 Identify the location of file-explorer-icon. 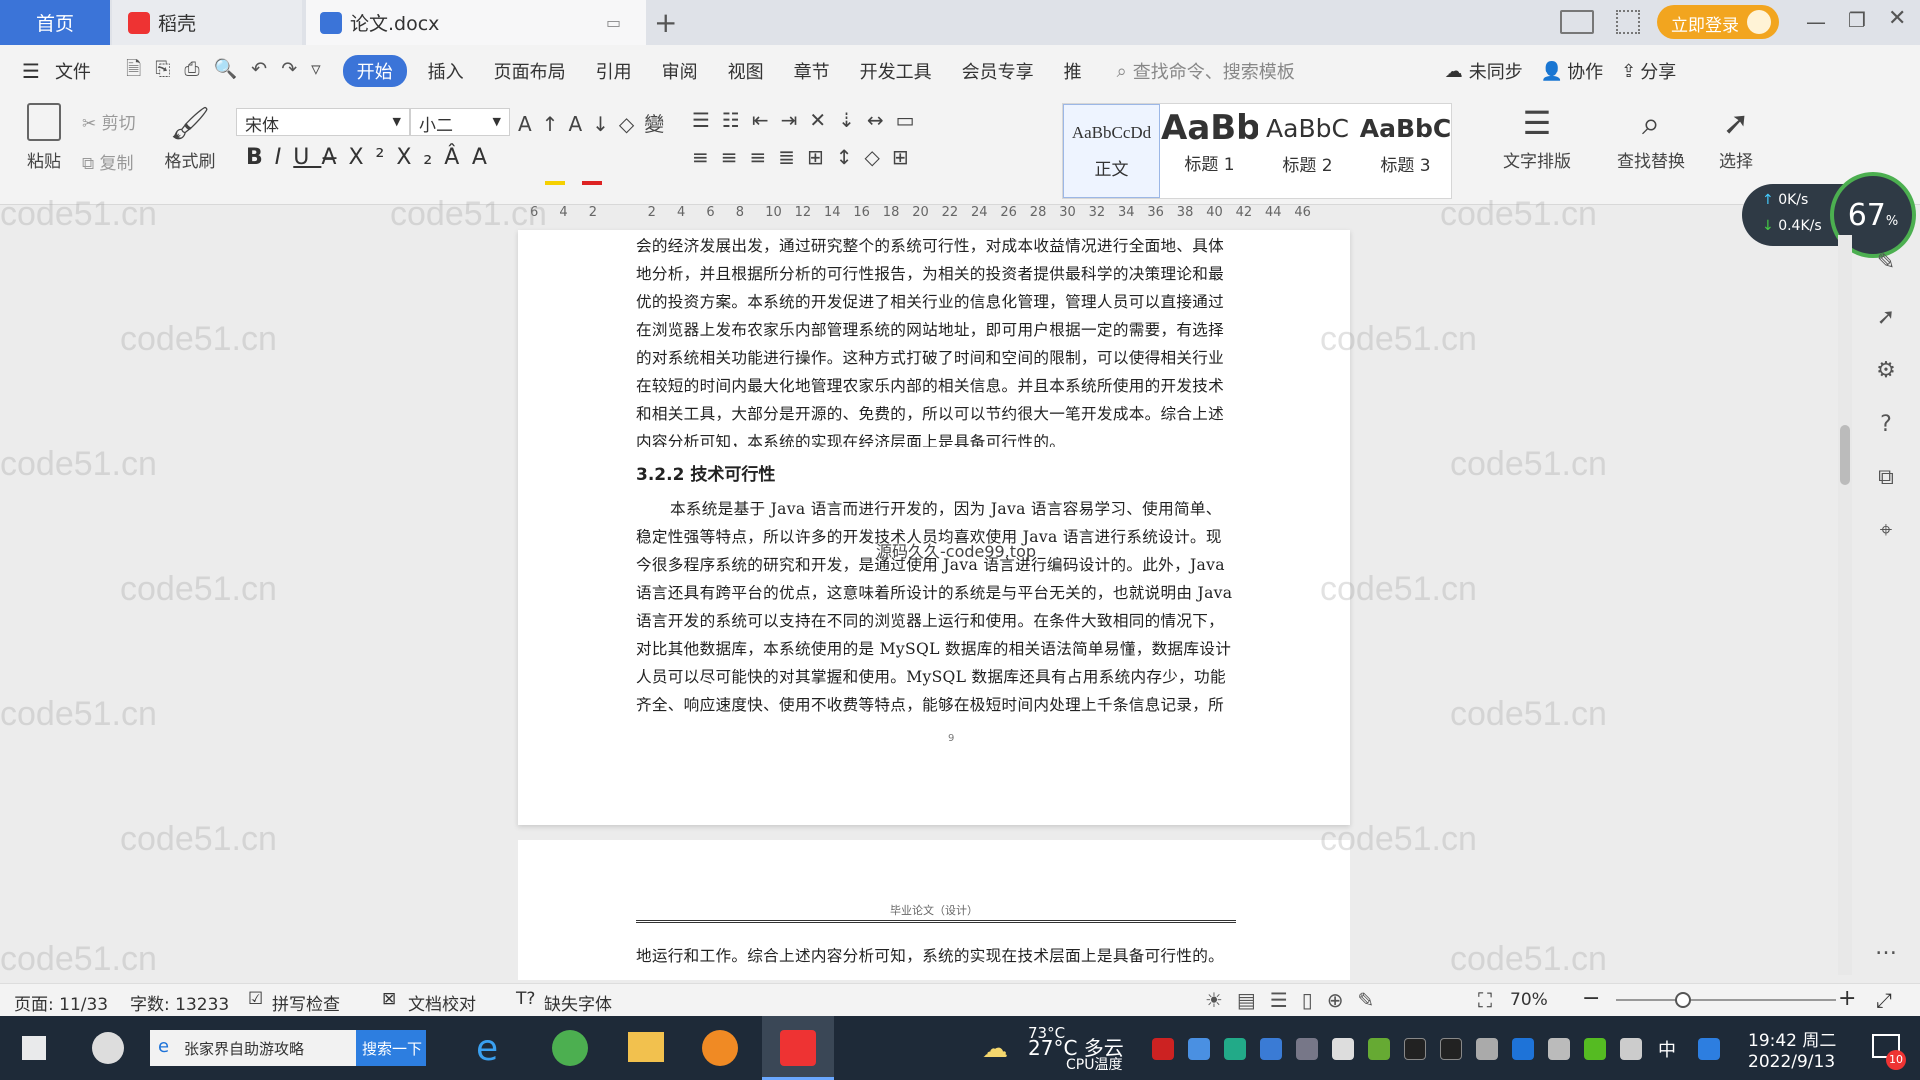
(646, 1047).